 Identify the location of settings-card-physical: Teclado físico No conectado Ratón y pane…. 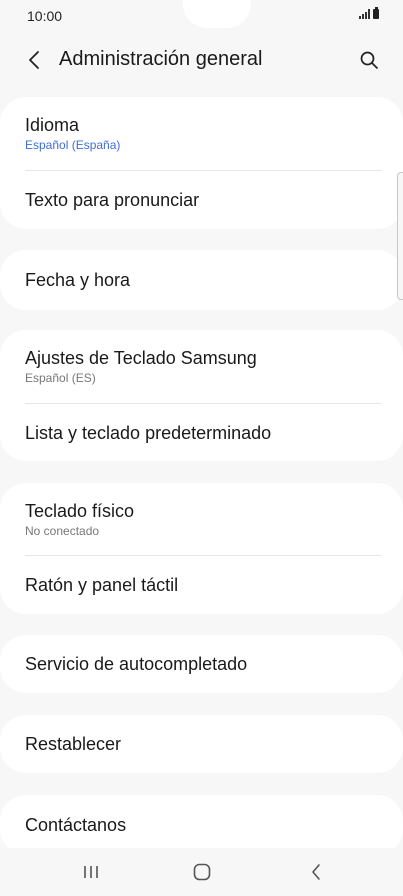
(201, 548).